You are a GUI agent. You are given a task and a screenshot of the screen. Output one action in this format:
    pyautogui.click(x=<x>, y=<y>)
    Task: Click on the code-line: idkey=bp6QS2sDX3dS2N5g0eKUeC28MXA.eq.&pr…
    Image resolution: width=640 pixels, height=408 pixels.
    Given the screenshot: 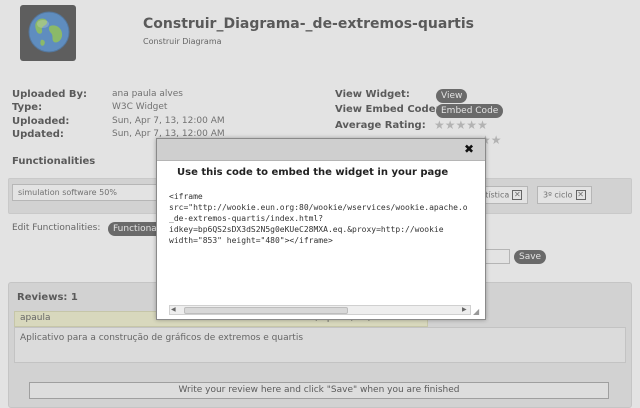 What is the action you would take?
    pyautogui.click(x=306, y=229)
    